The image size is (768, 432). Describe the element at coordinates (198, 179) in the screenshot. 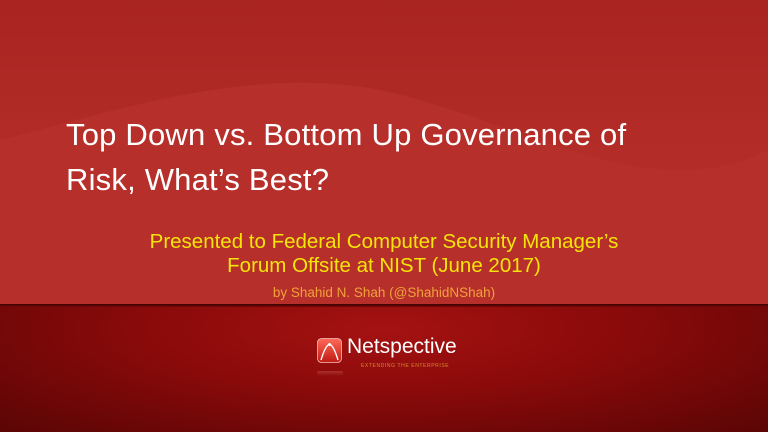

I see `title-line-2: Risk, What’s Best?` at that location.